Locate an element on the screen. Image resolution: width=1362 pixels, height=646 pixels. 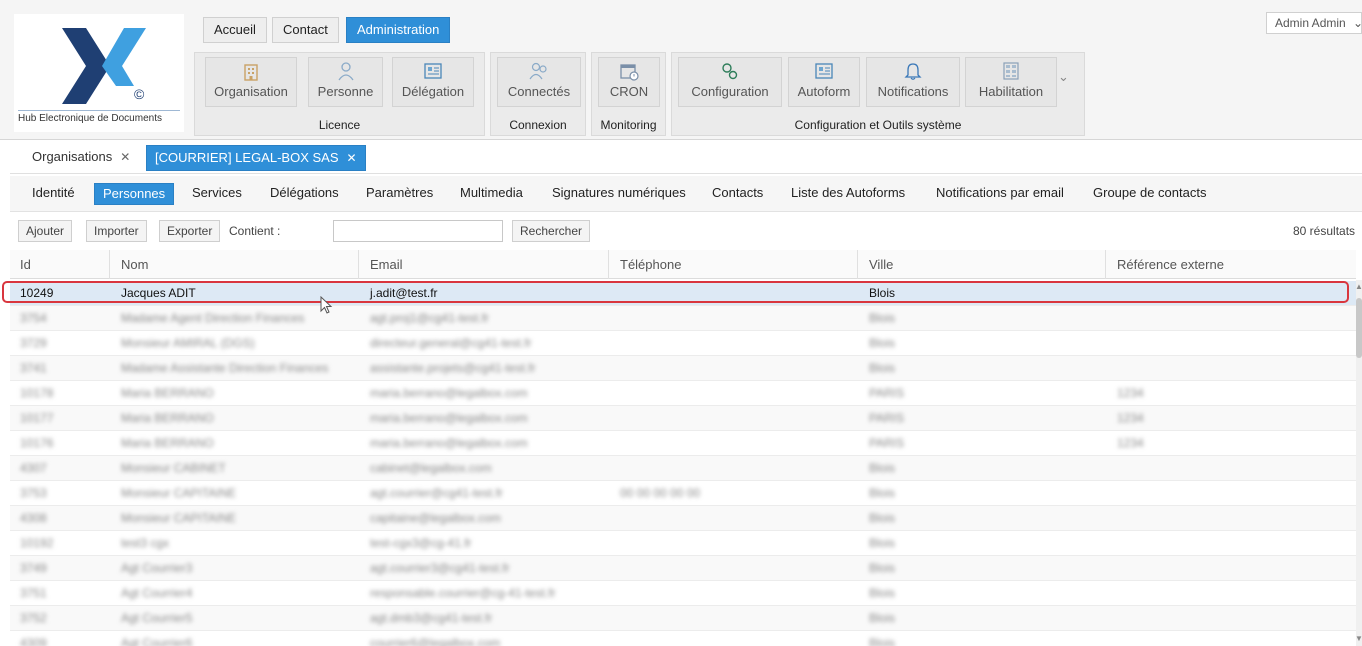
chevron-down-icon: ⌄ is located at coordinates (1357, 23).